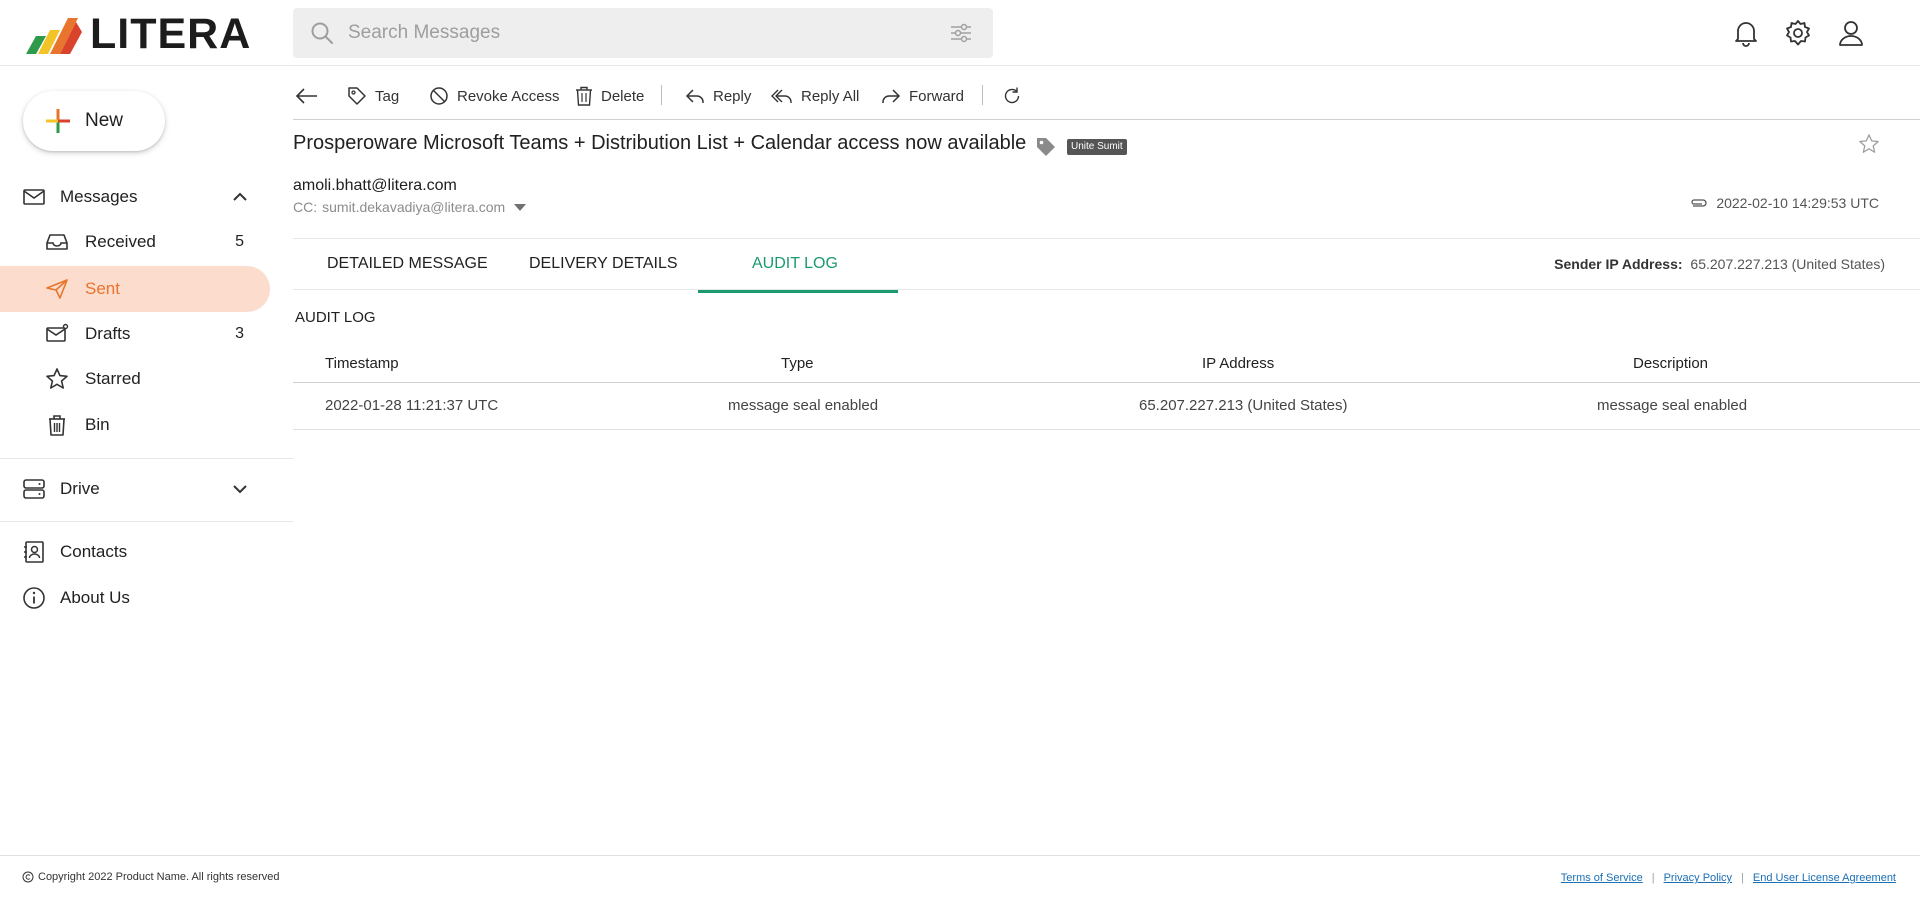  I want to click on cell-ip-address: 65.207.227.213 (United States), so click(1243, 405).